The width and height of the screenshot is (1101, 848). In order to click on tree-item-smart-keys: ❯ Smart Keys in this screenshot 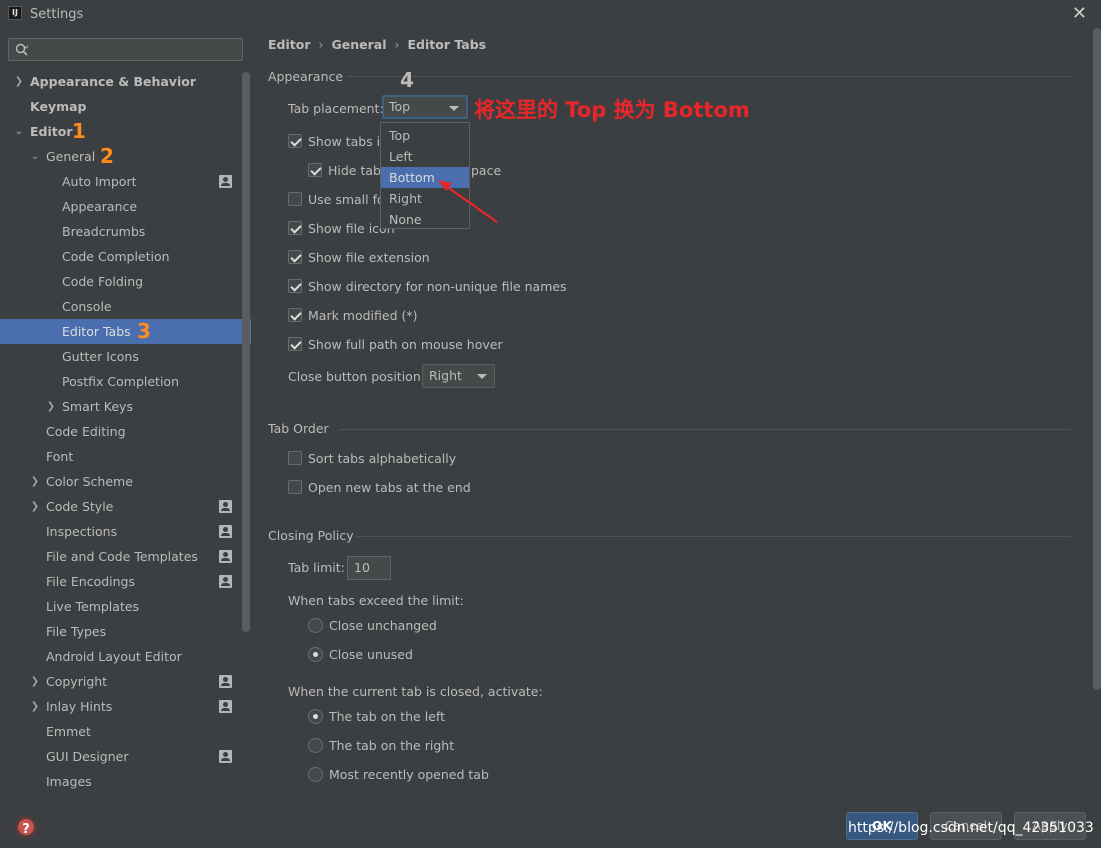, I will do `click(125, 406)`.